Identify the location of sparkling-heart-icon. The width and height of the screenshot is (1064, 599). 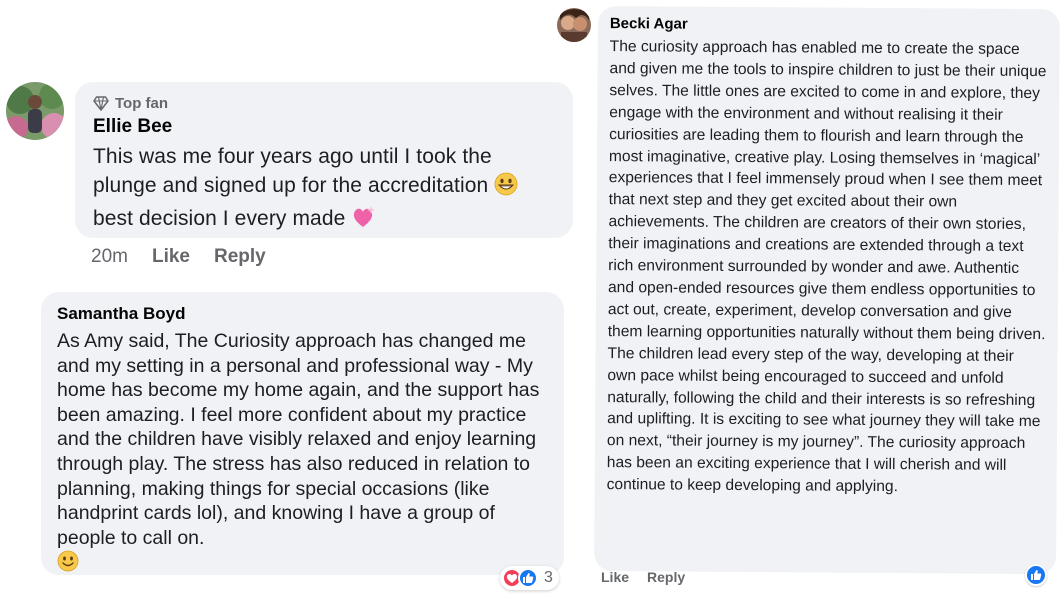
(364, 221).